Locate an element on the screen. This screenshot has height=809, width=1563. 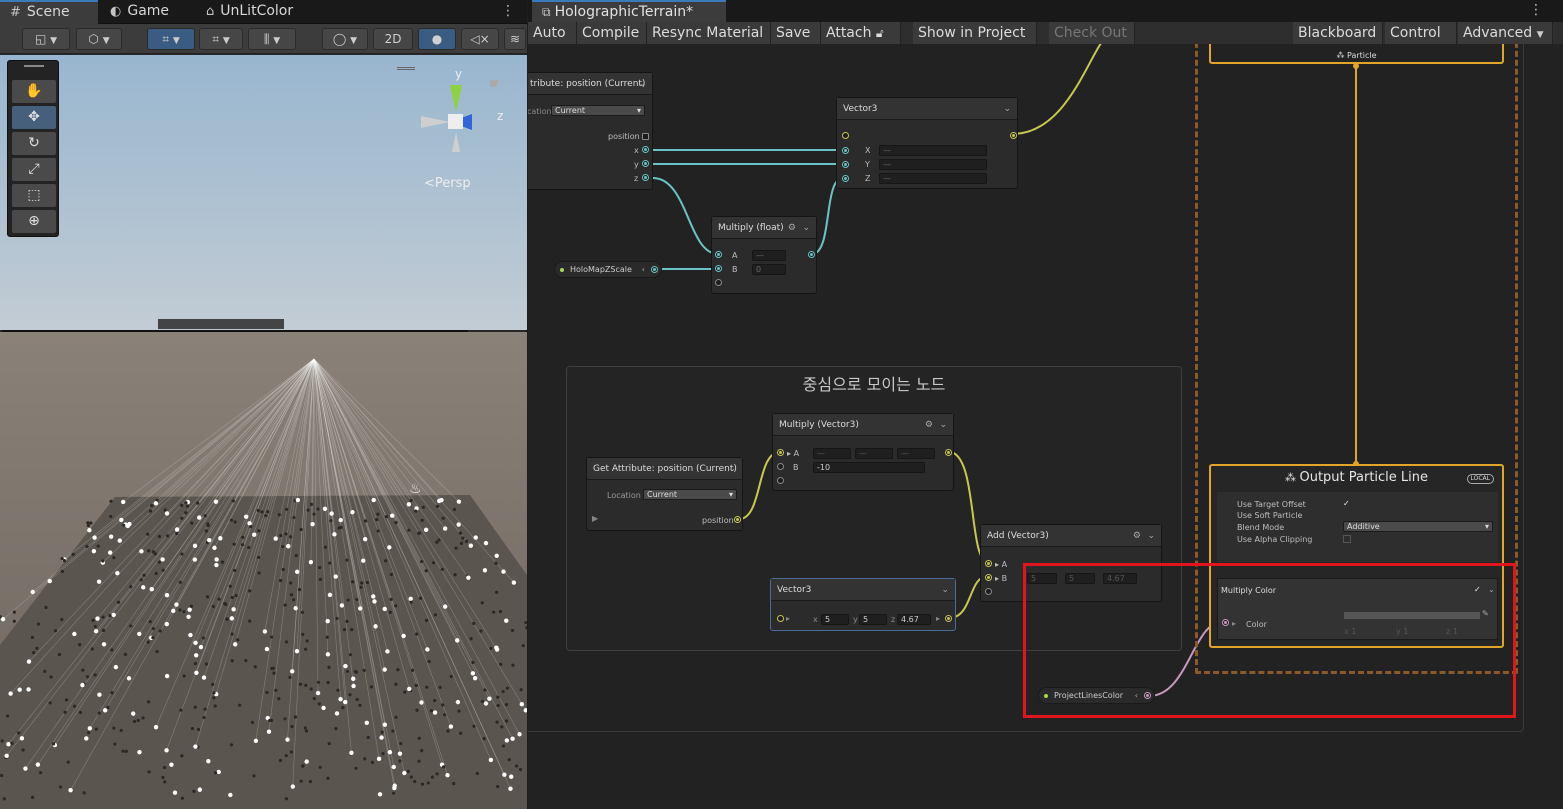
node-multiply-vector3: Multiply (Vector3) ⚙ ⌄ ▸ A — — — B -10 is located at coordinates (863, 452).